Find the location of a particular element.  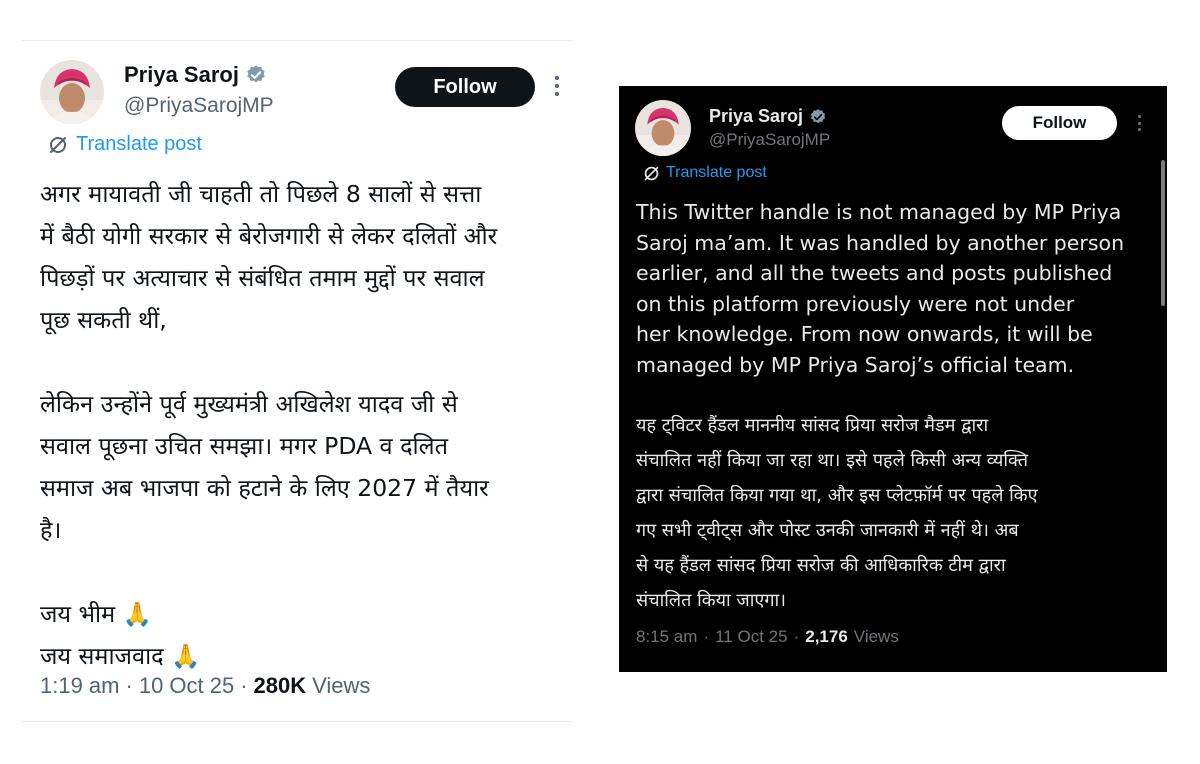

tweet-meta: 8:15 am · 11 Oct 25 · 2,176 Views is located at coordinates (767, 637).